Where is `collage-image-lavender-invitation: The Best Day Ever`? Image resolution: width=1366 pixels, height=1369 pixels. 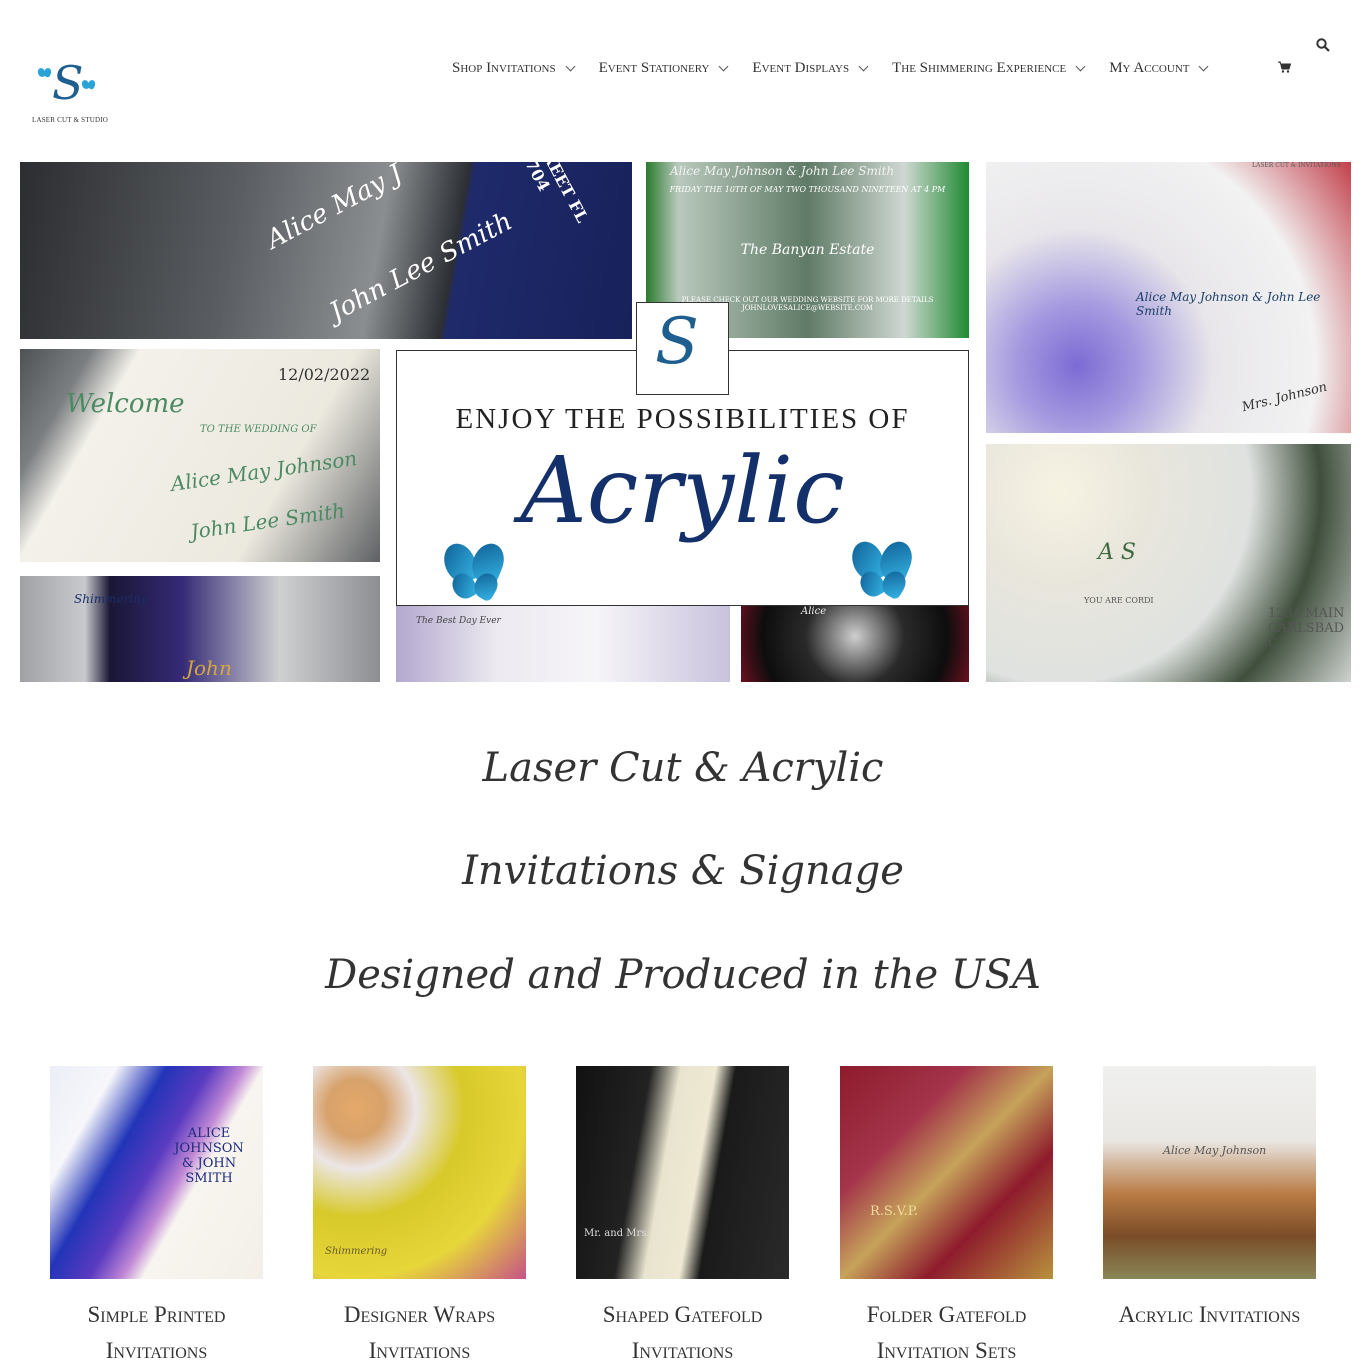
collage-image-lavender-invitation: The Best Day Ever is located at coordinates (563, 644).